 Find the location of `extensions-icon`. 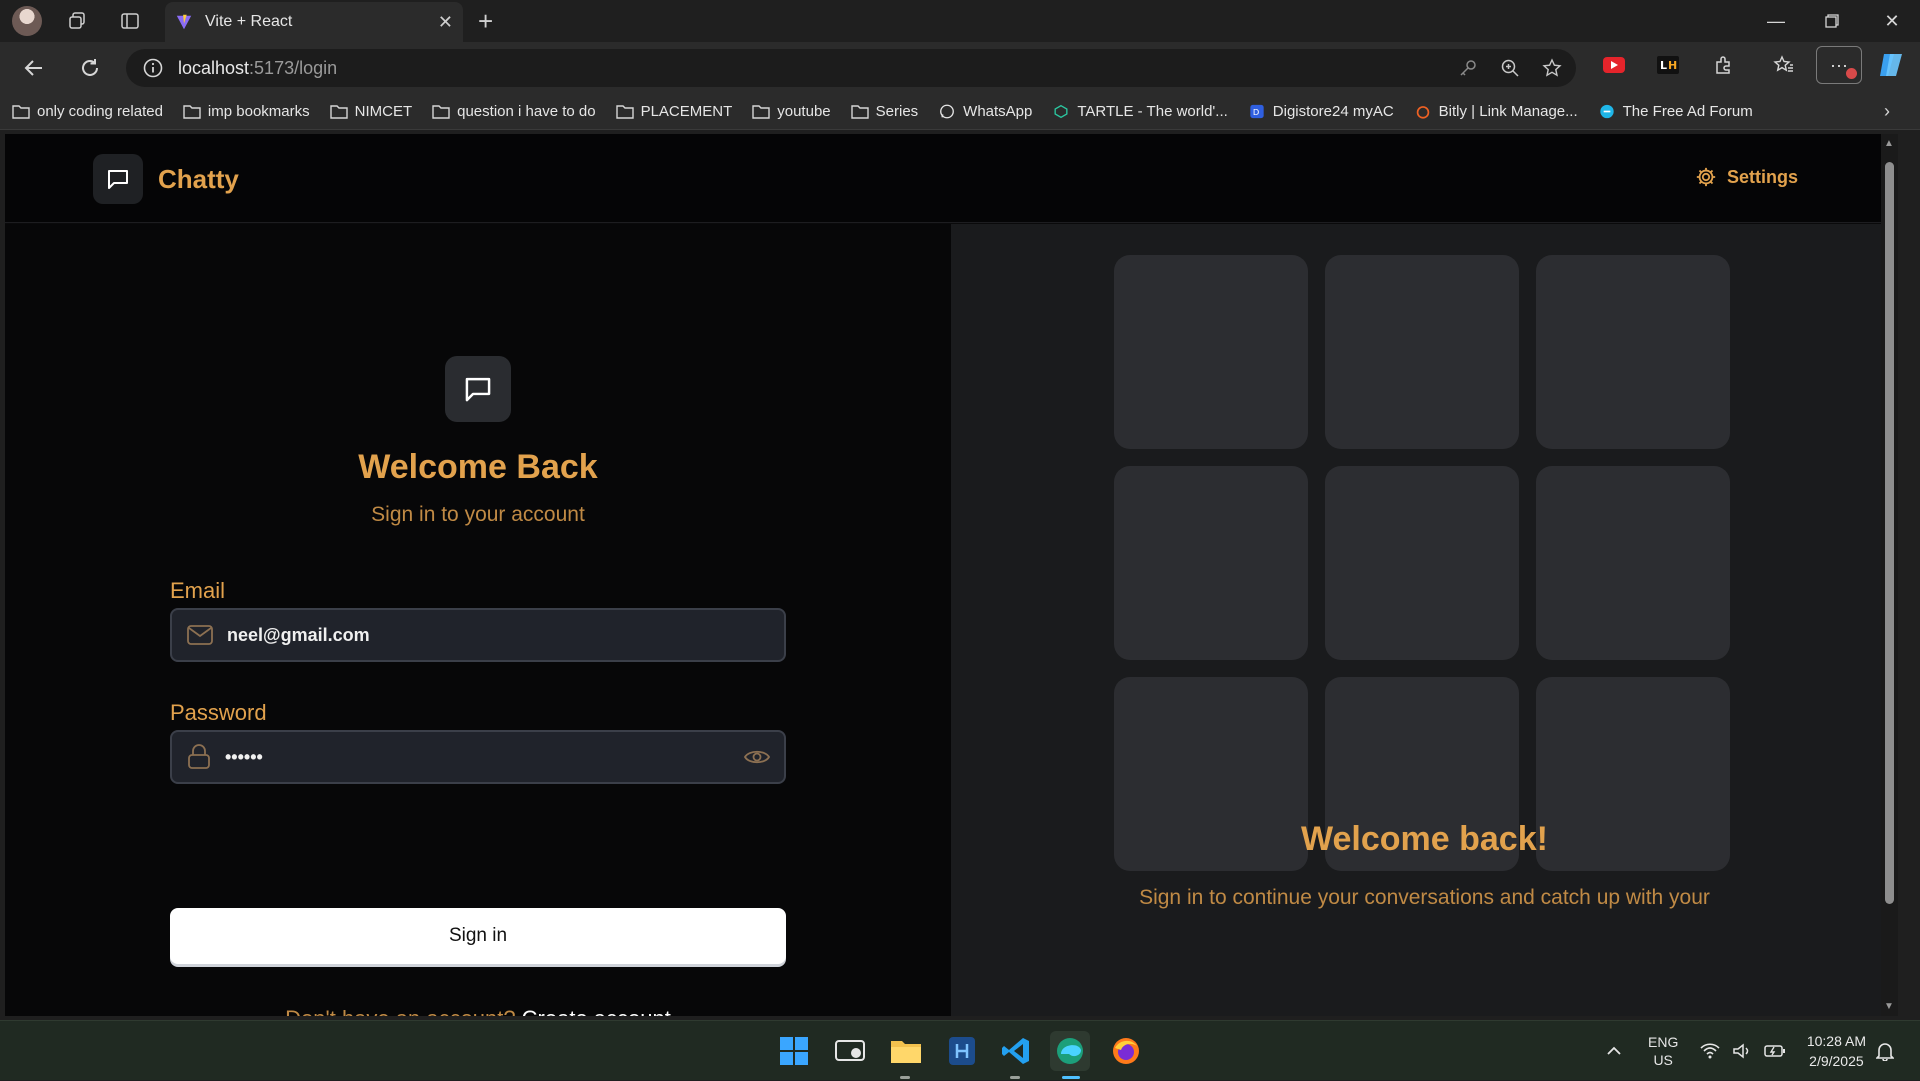

extensions-icon is located at coordinates (1724, 65).